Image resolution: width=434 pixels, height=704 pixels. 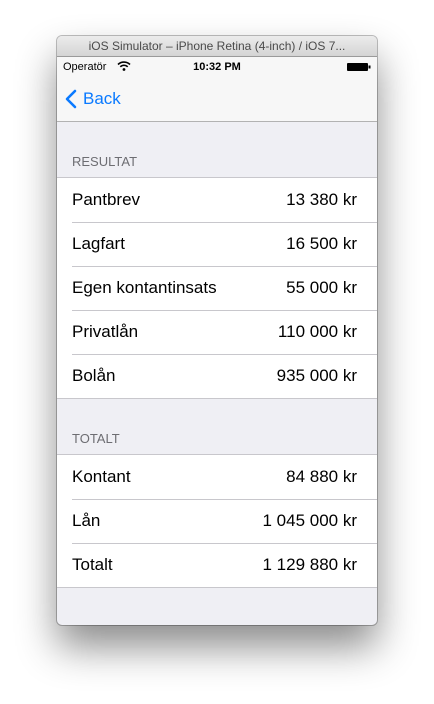 What do you see at coordinates (101, 476) in the screenshot?
I see `row-label: Kontant` at bounding box center [101, 476].